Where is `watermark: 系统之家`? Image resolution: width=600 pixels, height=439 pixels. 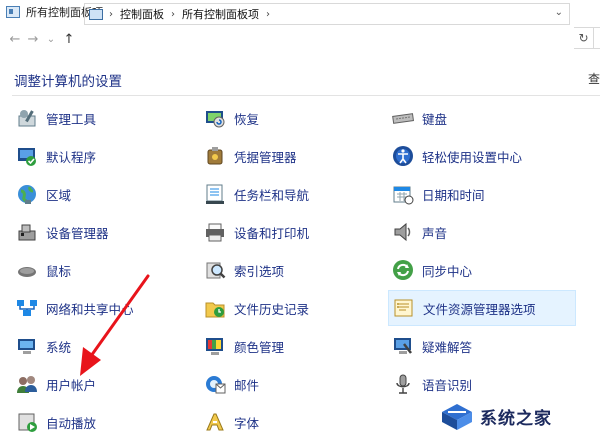
watermark: 系统之家 is located at coordinates (516, 416).